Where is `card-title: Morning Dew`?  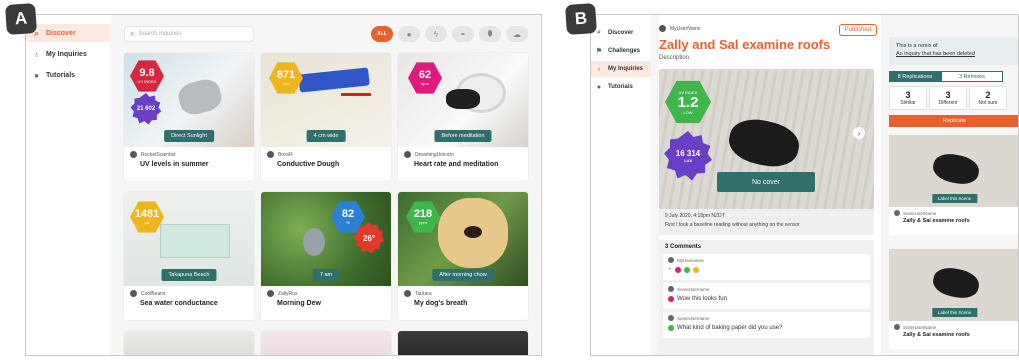 card-title: Morning Dew is located at coordinates (299, 303).